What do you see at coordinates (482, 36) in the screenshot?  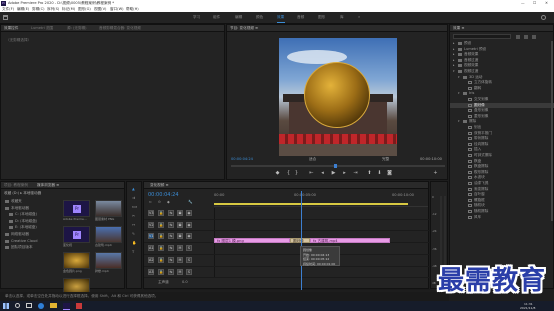 I see `effects-search-input` at bounding box center [482, 36].